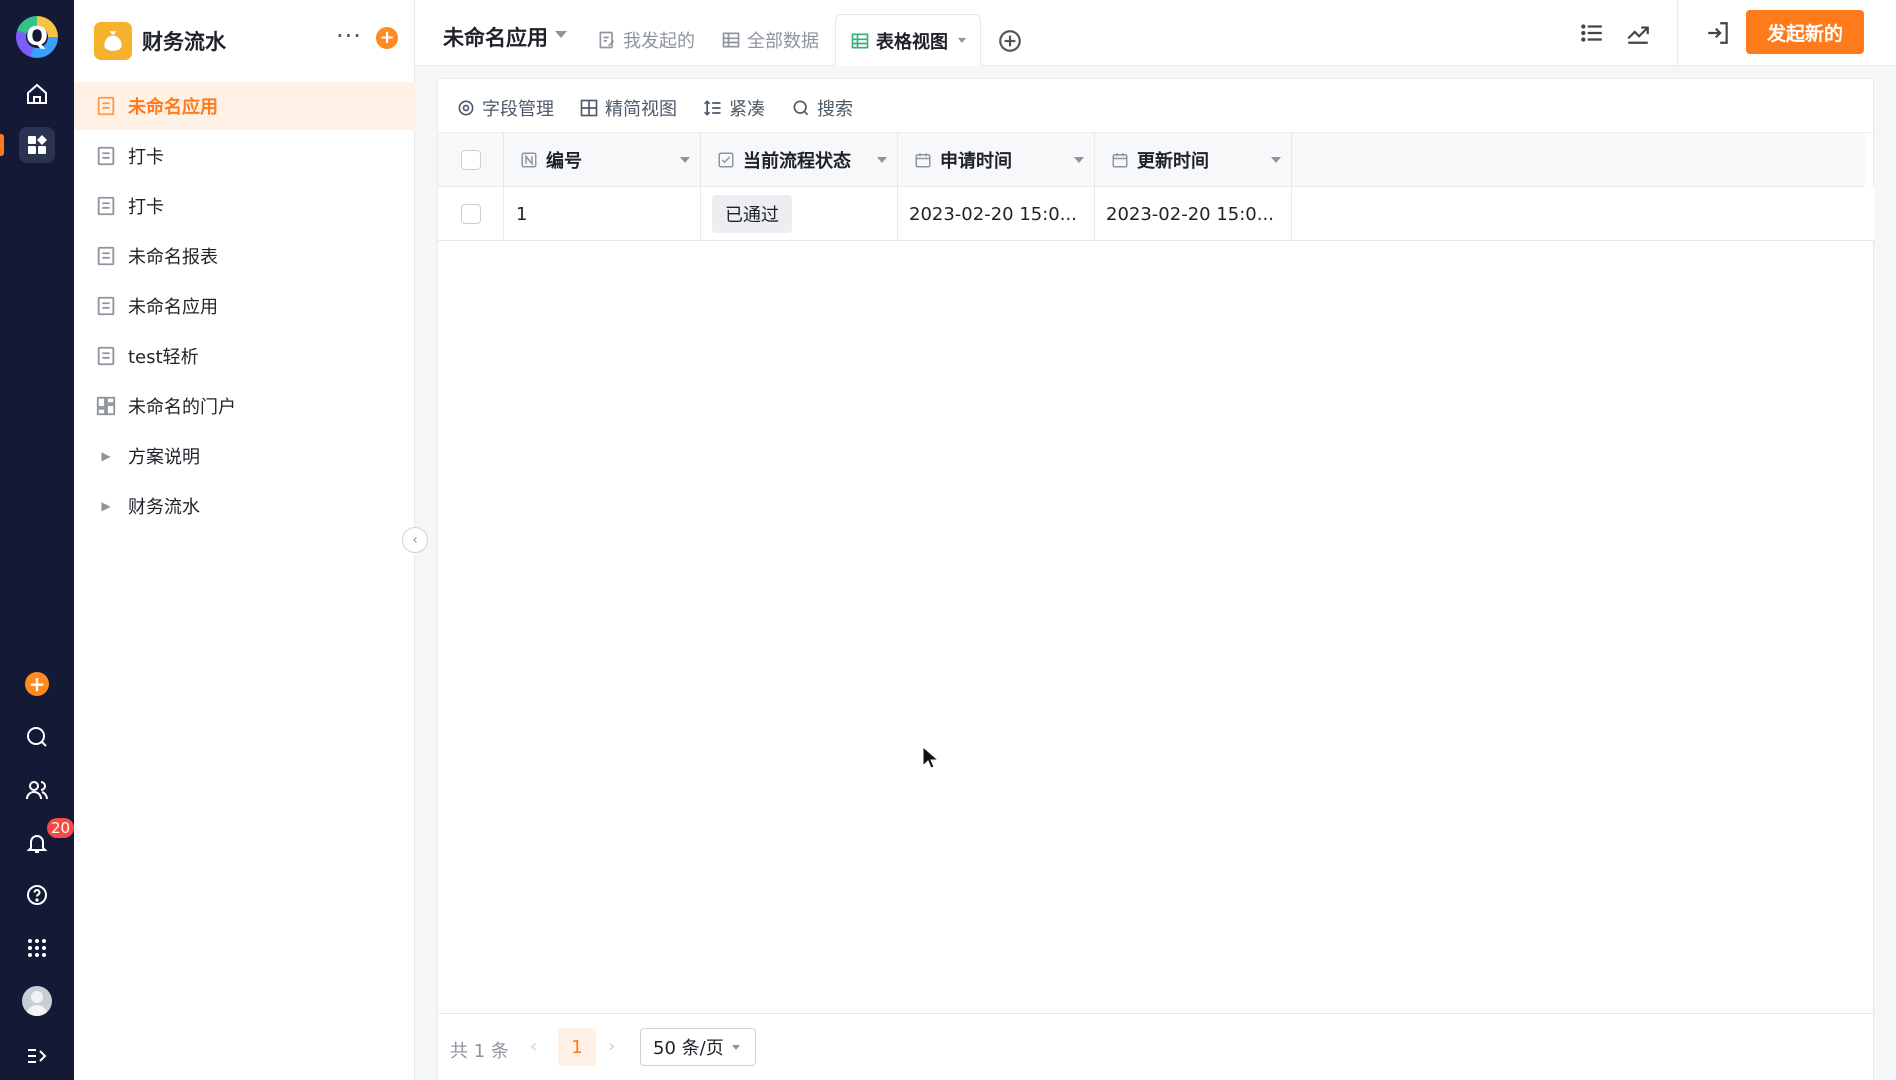  I want to click on sidebar-item-checkin-2: 打卡, so click(244, 206).